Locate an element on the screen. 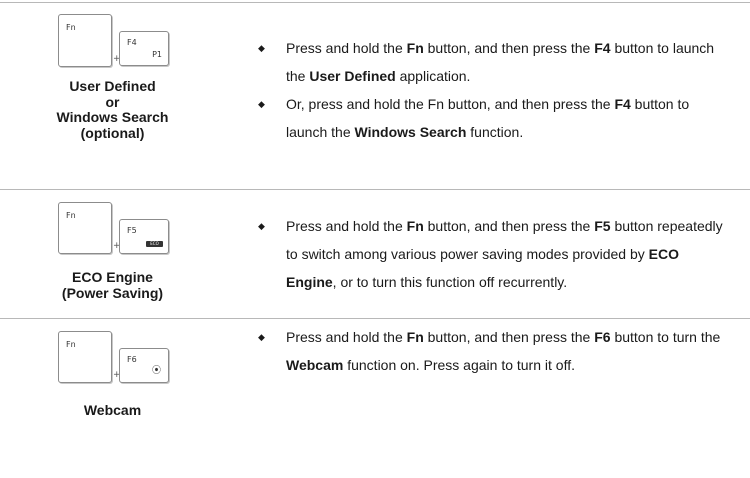 Image resolution: width=750 pixels, height=478 pixels. bold-text: Windows Search is located at coordinates (410, 132).